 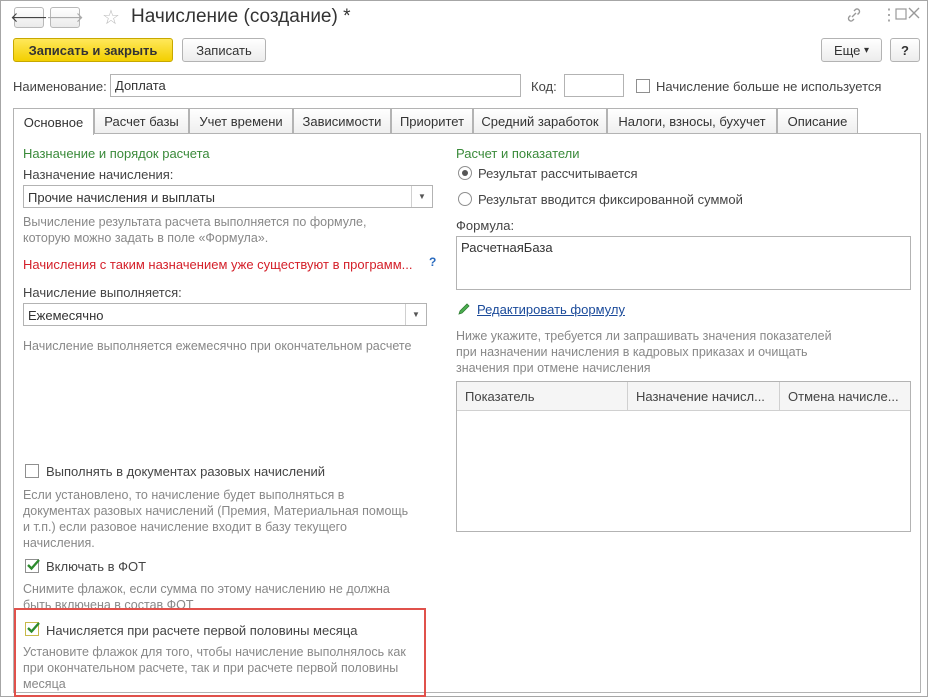 What do you see at coordinates (914, 14) in the screenshot?
I see `close-icon` at bounding box center [914, 14].